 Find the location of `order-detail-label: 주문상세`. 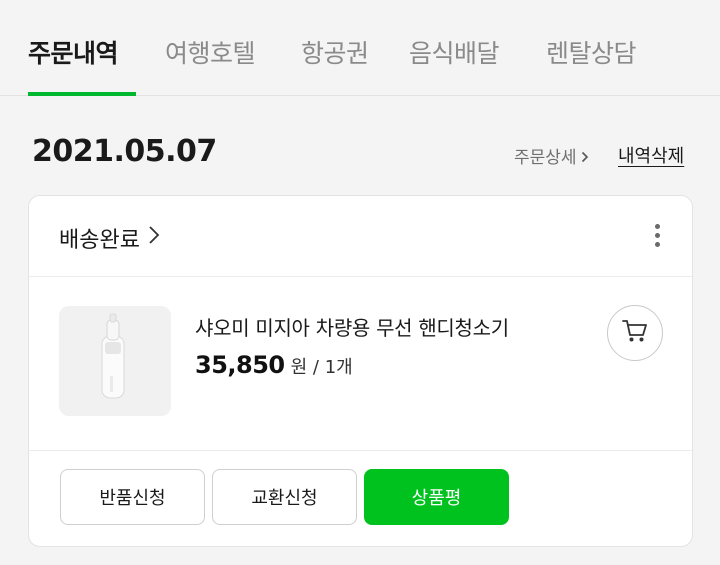

order-detail-label: 주문상세 is located at coordinates (545, 158).